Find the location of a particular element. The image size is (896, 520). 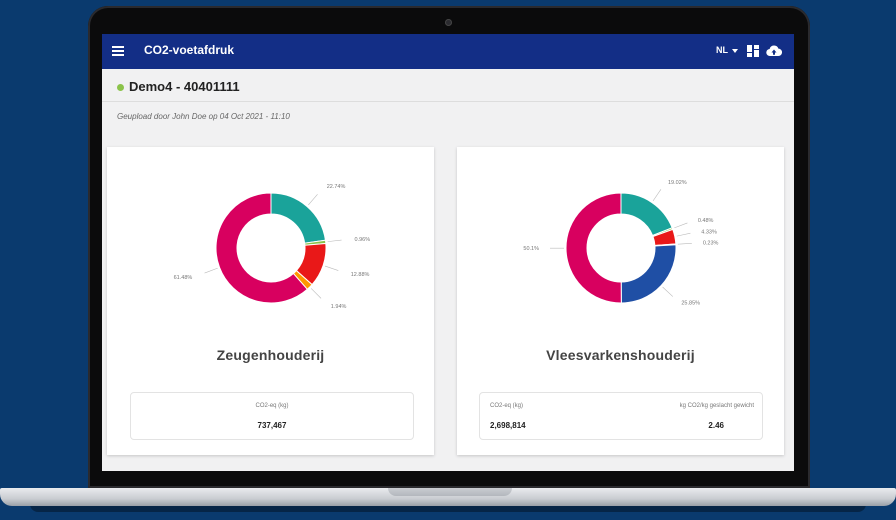

stat-label: kg CO2/kg geslacht gewicht is located at coordinates (716, 406).